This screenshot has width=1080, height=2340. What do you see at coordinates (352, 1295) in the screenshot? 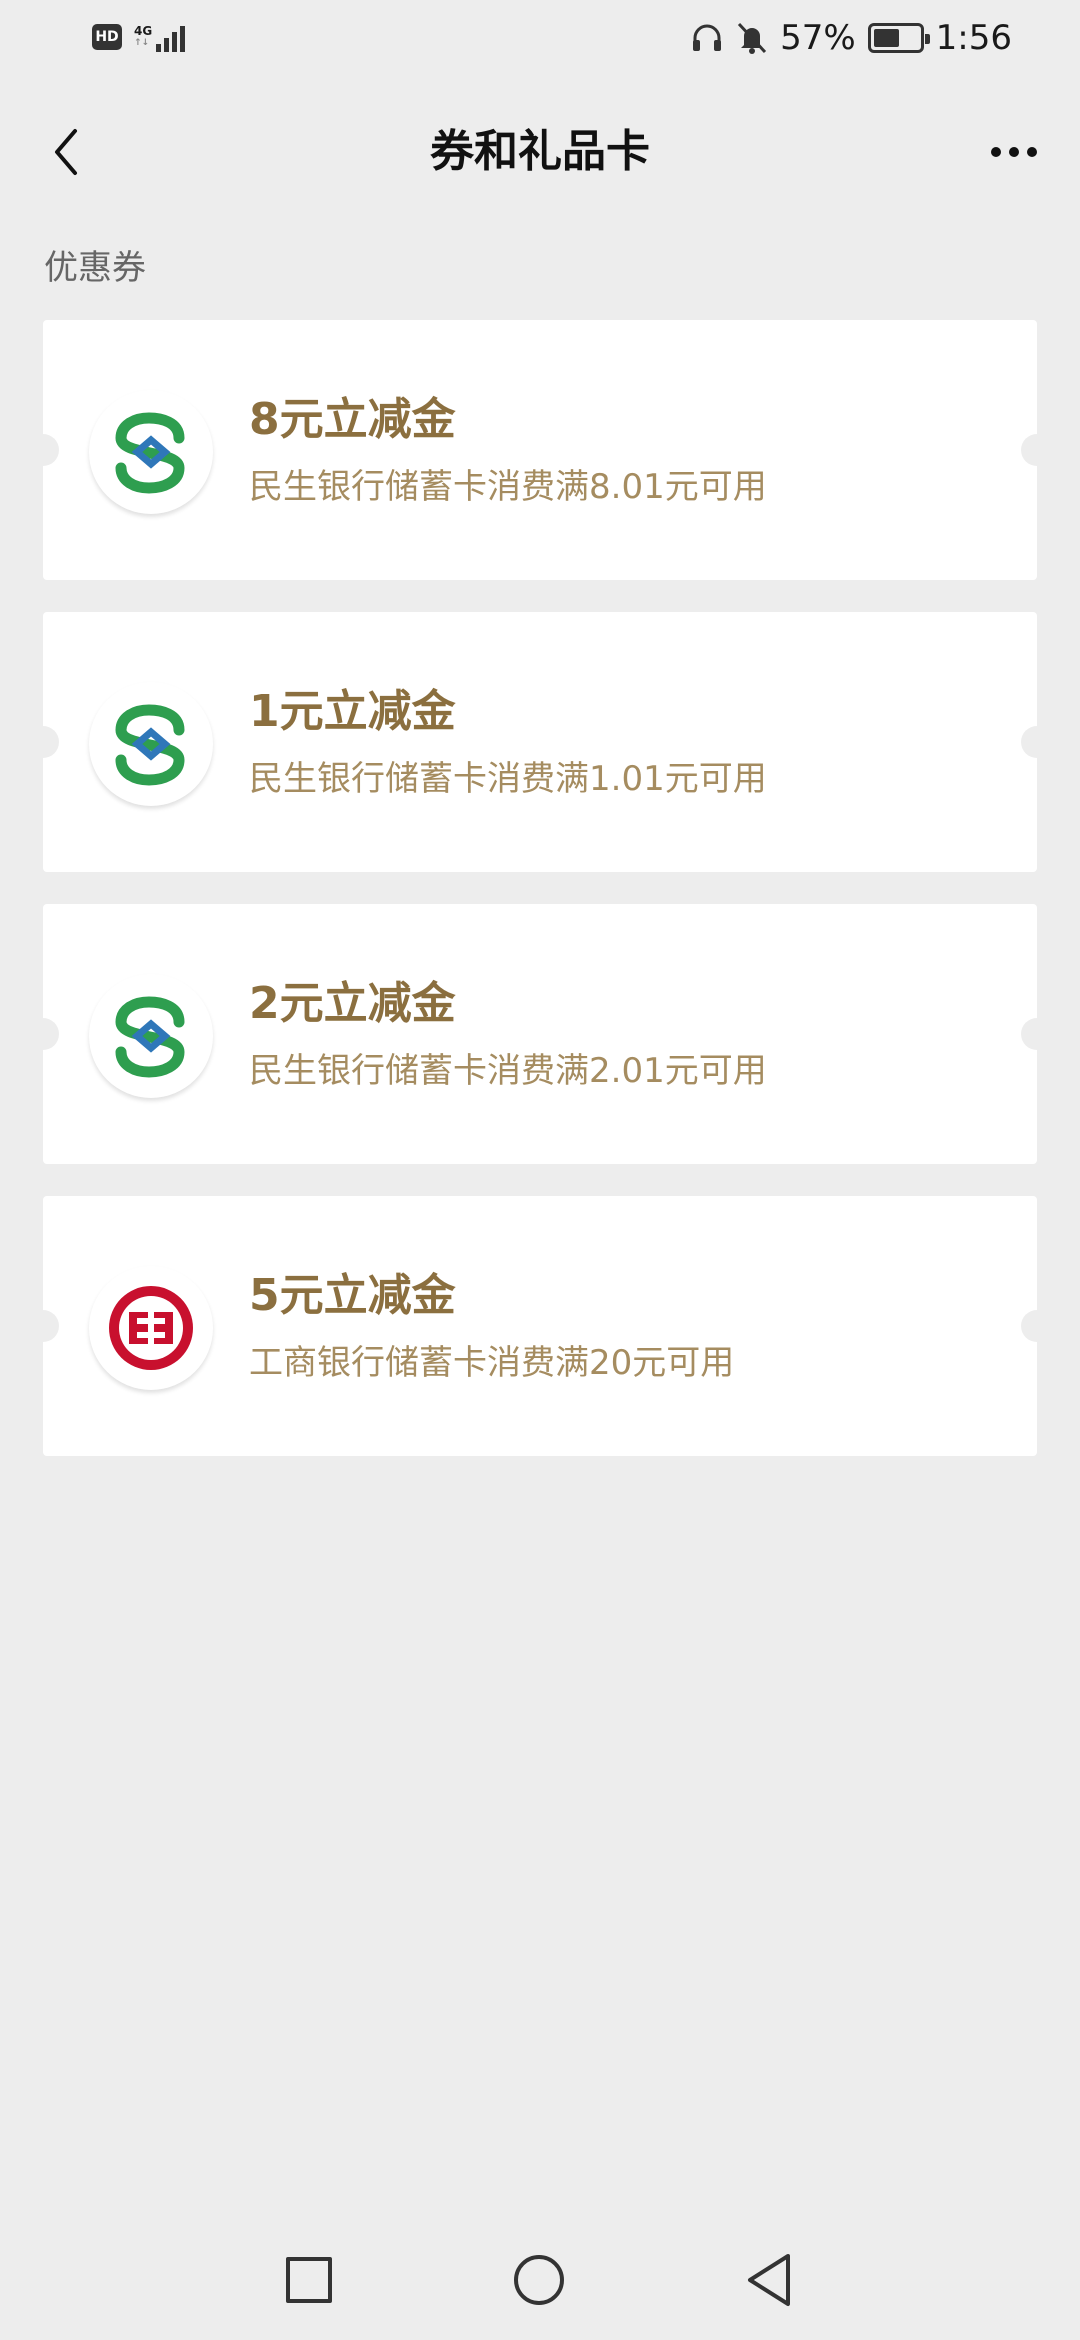
I see `coupon-title: 5元立减金` at bounding box center [352, 1295].